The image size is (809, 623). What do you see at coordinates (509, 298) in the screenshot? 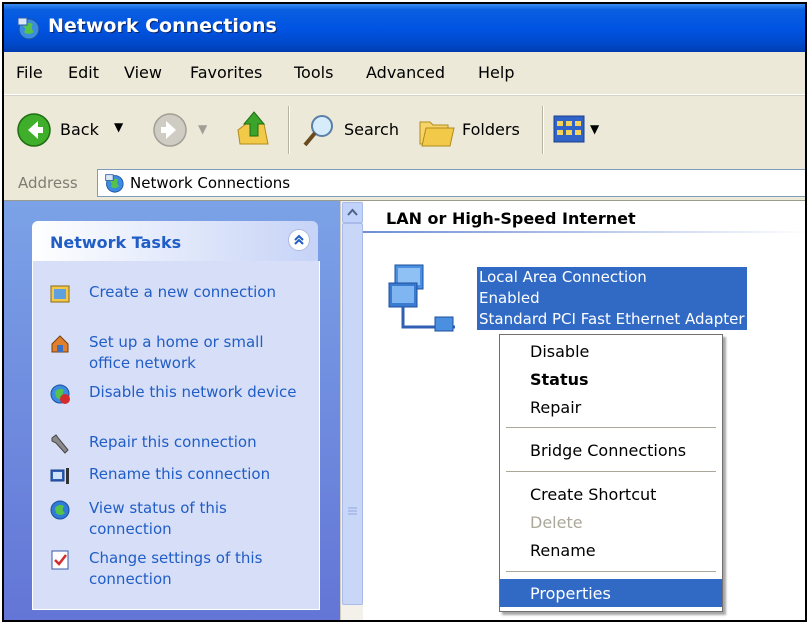
I see `connection-status: Enabled` at bounding box center [509, 298].